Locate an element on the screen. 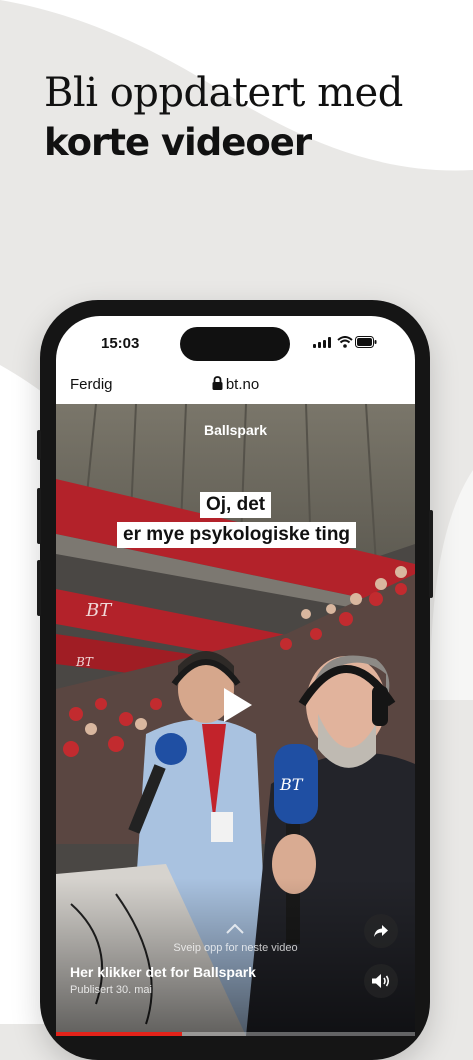  dynamic-island is located at coordinates (235, 344).